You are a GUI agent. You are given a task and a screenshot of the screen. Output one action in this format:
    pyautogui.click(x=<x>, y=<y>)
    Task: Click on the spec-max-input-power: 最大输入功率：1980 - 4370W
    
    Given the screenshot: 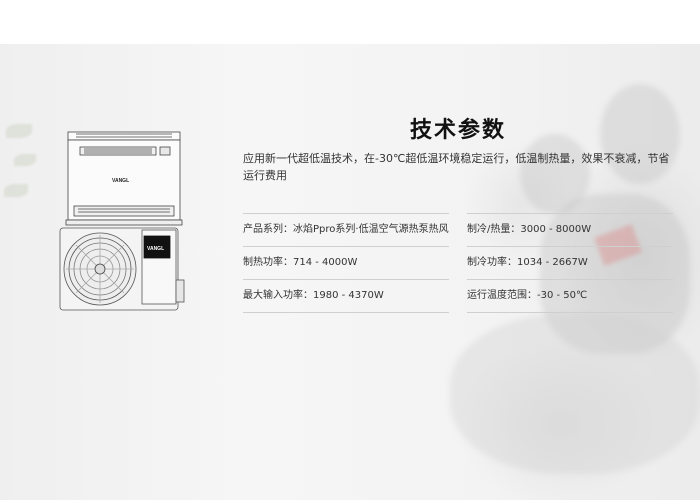 What is the action you would take?
    pyautogui.click(x=346, y=296)
    